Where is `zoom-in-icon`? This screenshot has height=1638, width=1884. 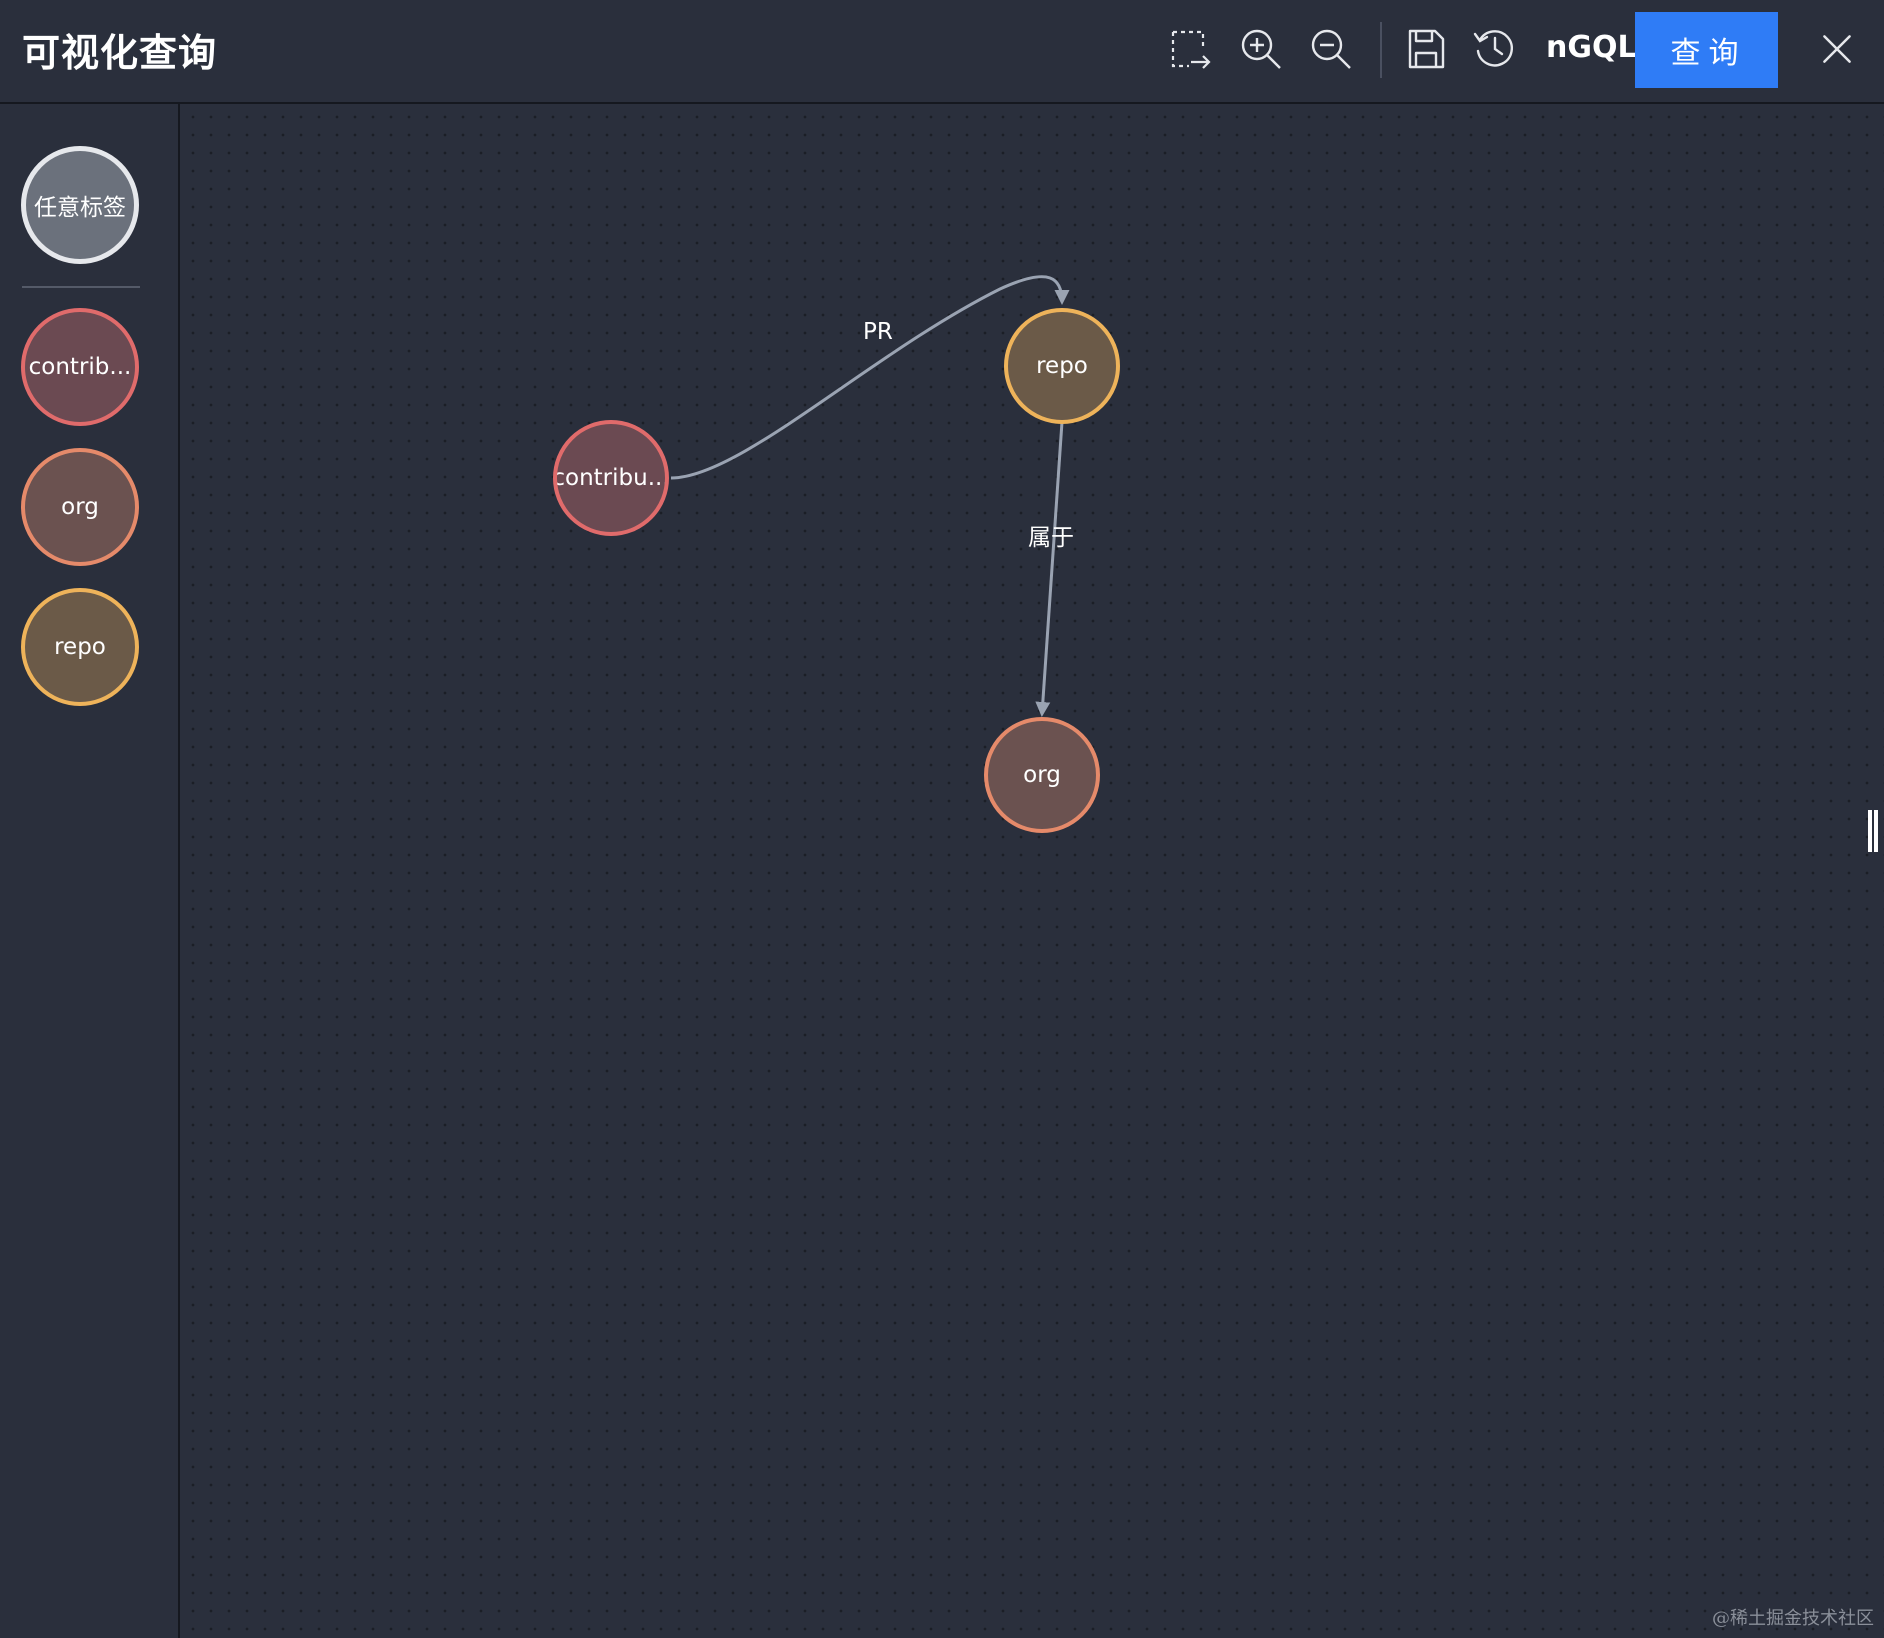 zoom-in-icon is located at coordinates (1261, 49).